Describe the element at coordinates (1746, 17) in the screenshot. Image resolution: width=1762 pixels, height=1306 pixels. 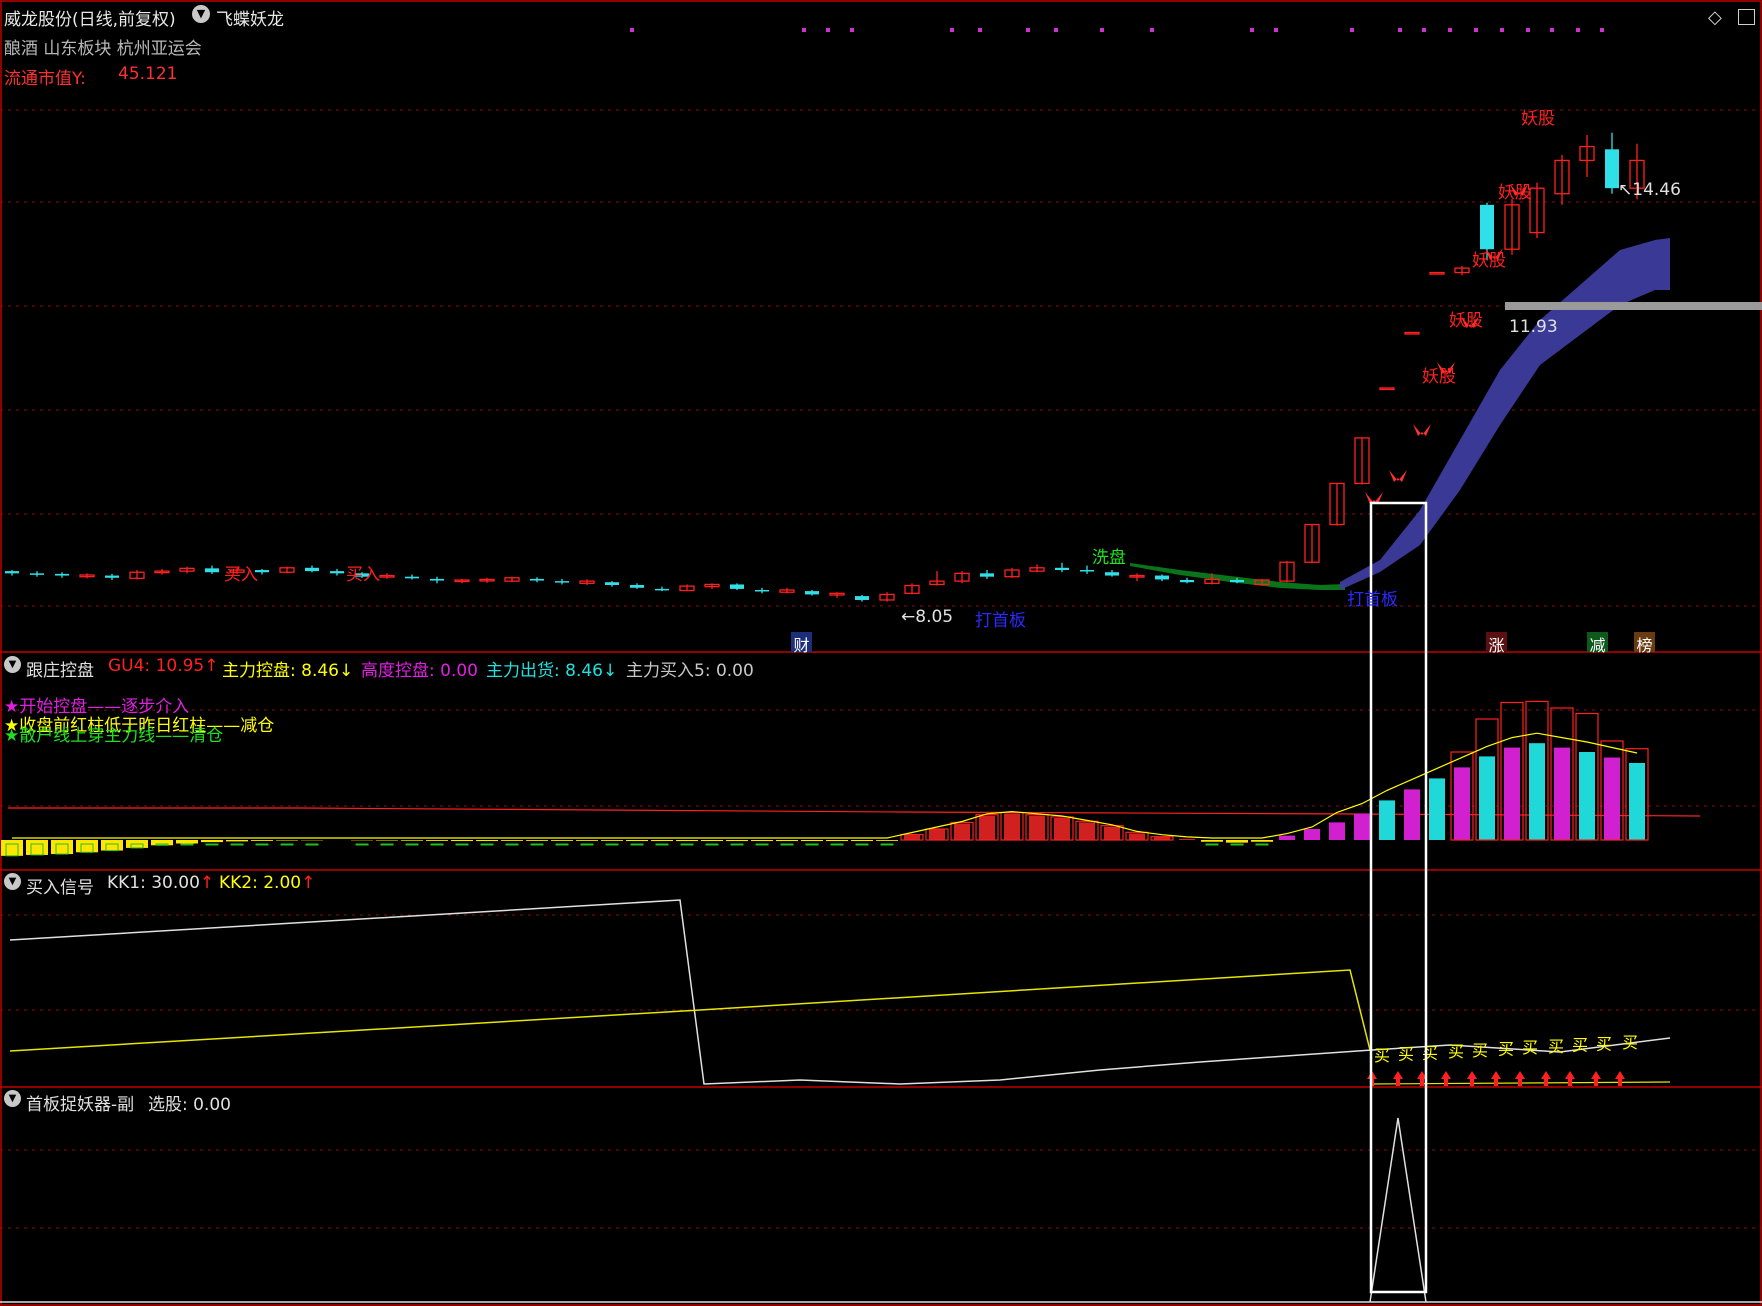
I see `window-icon` at that location.